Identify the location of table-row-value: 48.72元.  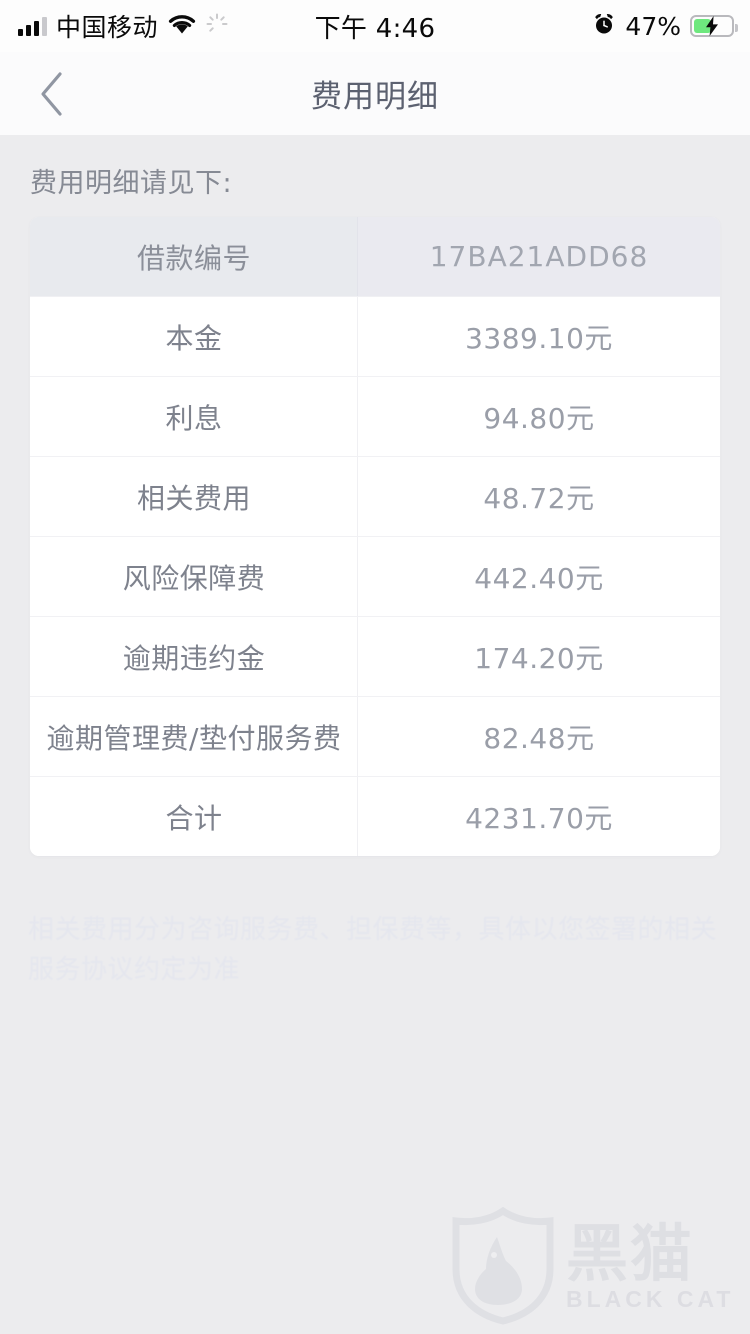
(539, 498).